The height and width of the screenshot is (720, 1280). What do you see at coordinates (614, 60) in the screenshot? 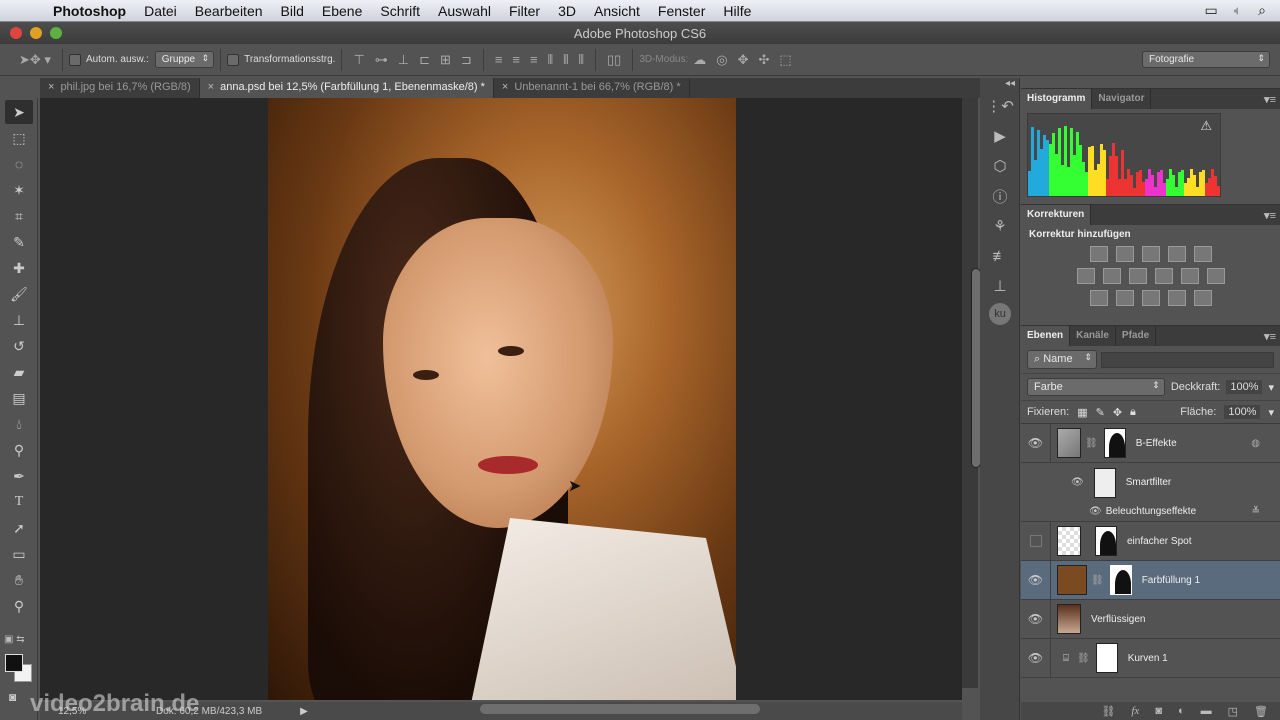
I see `auto-align-icon: ▯▯` at bounding box center [614, 60].